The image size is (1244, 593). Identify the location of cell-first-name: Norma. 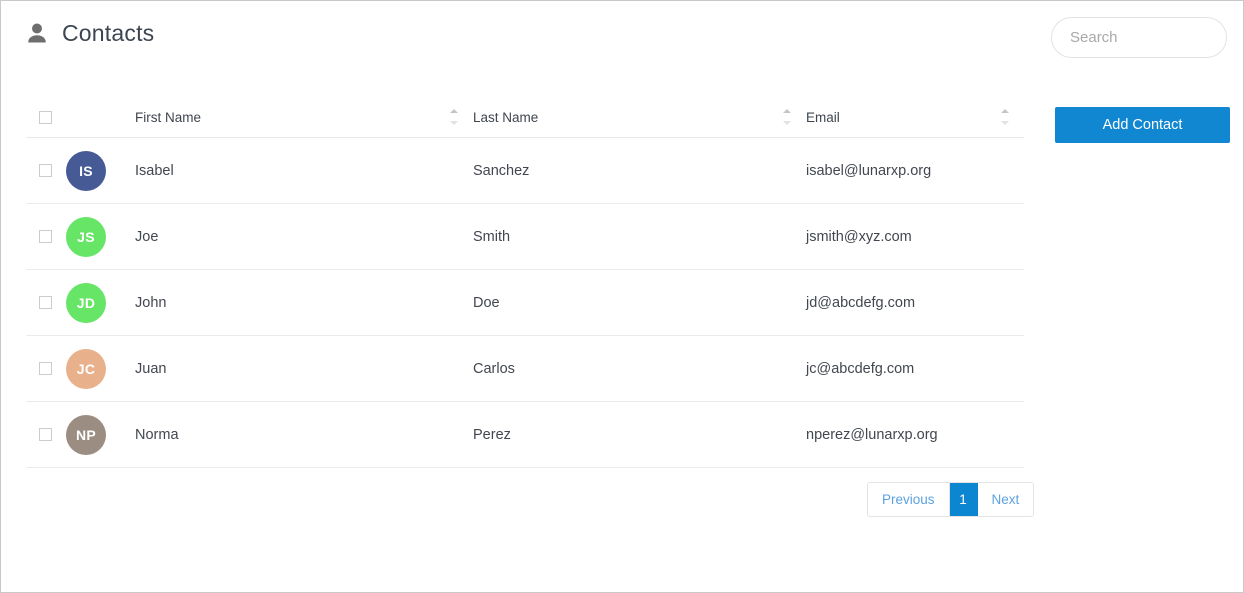
(304, 434).